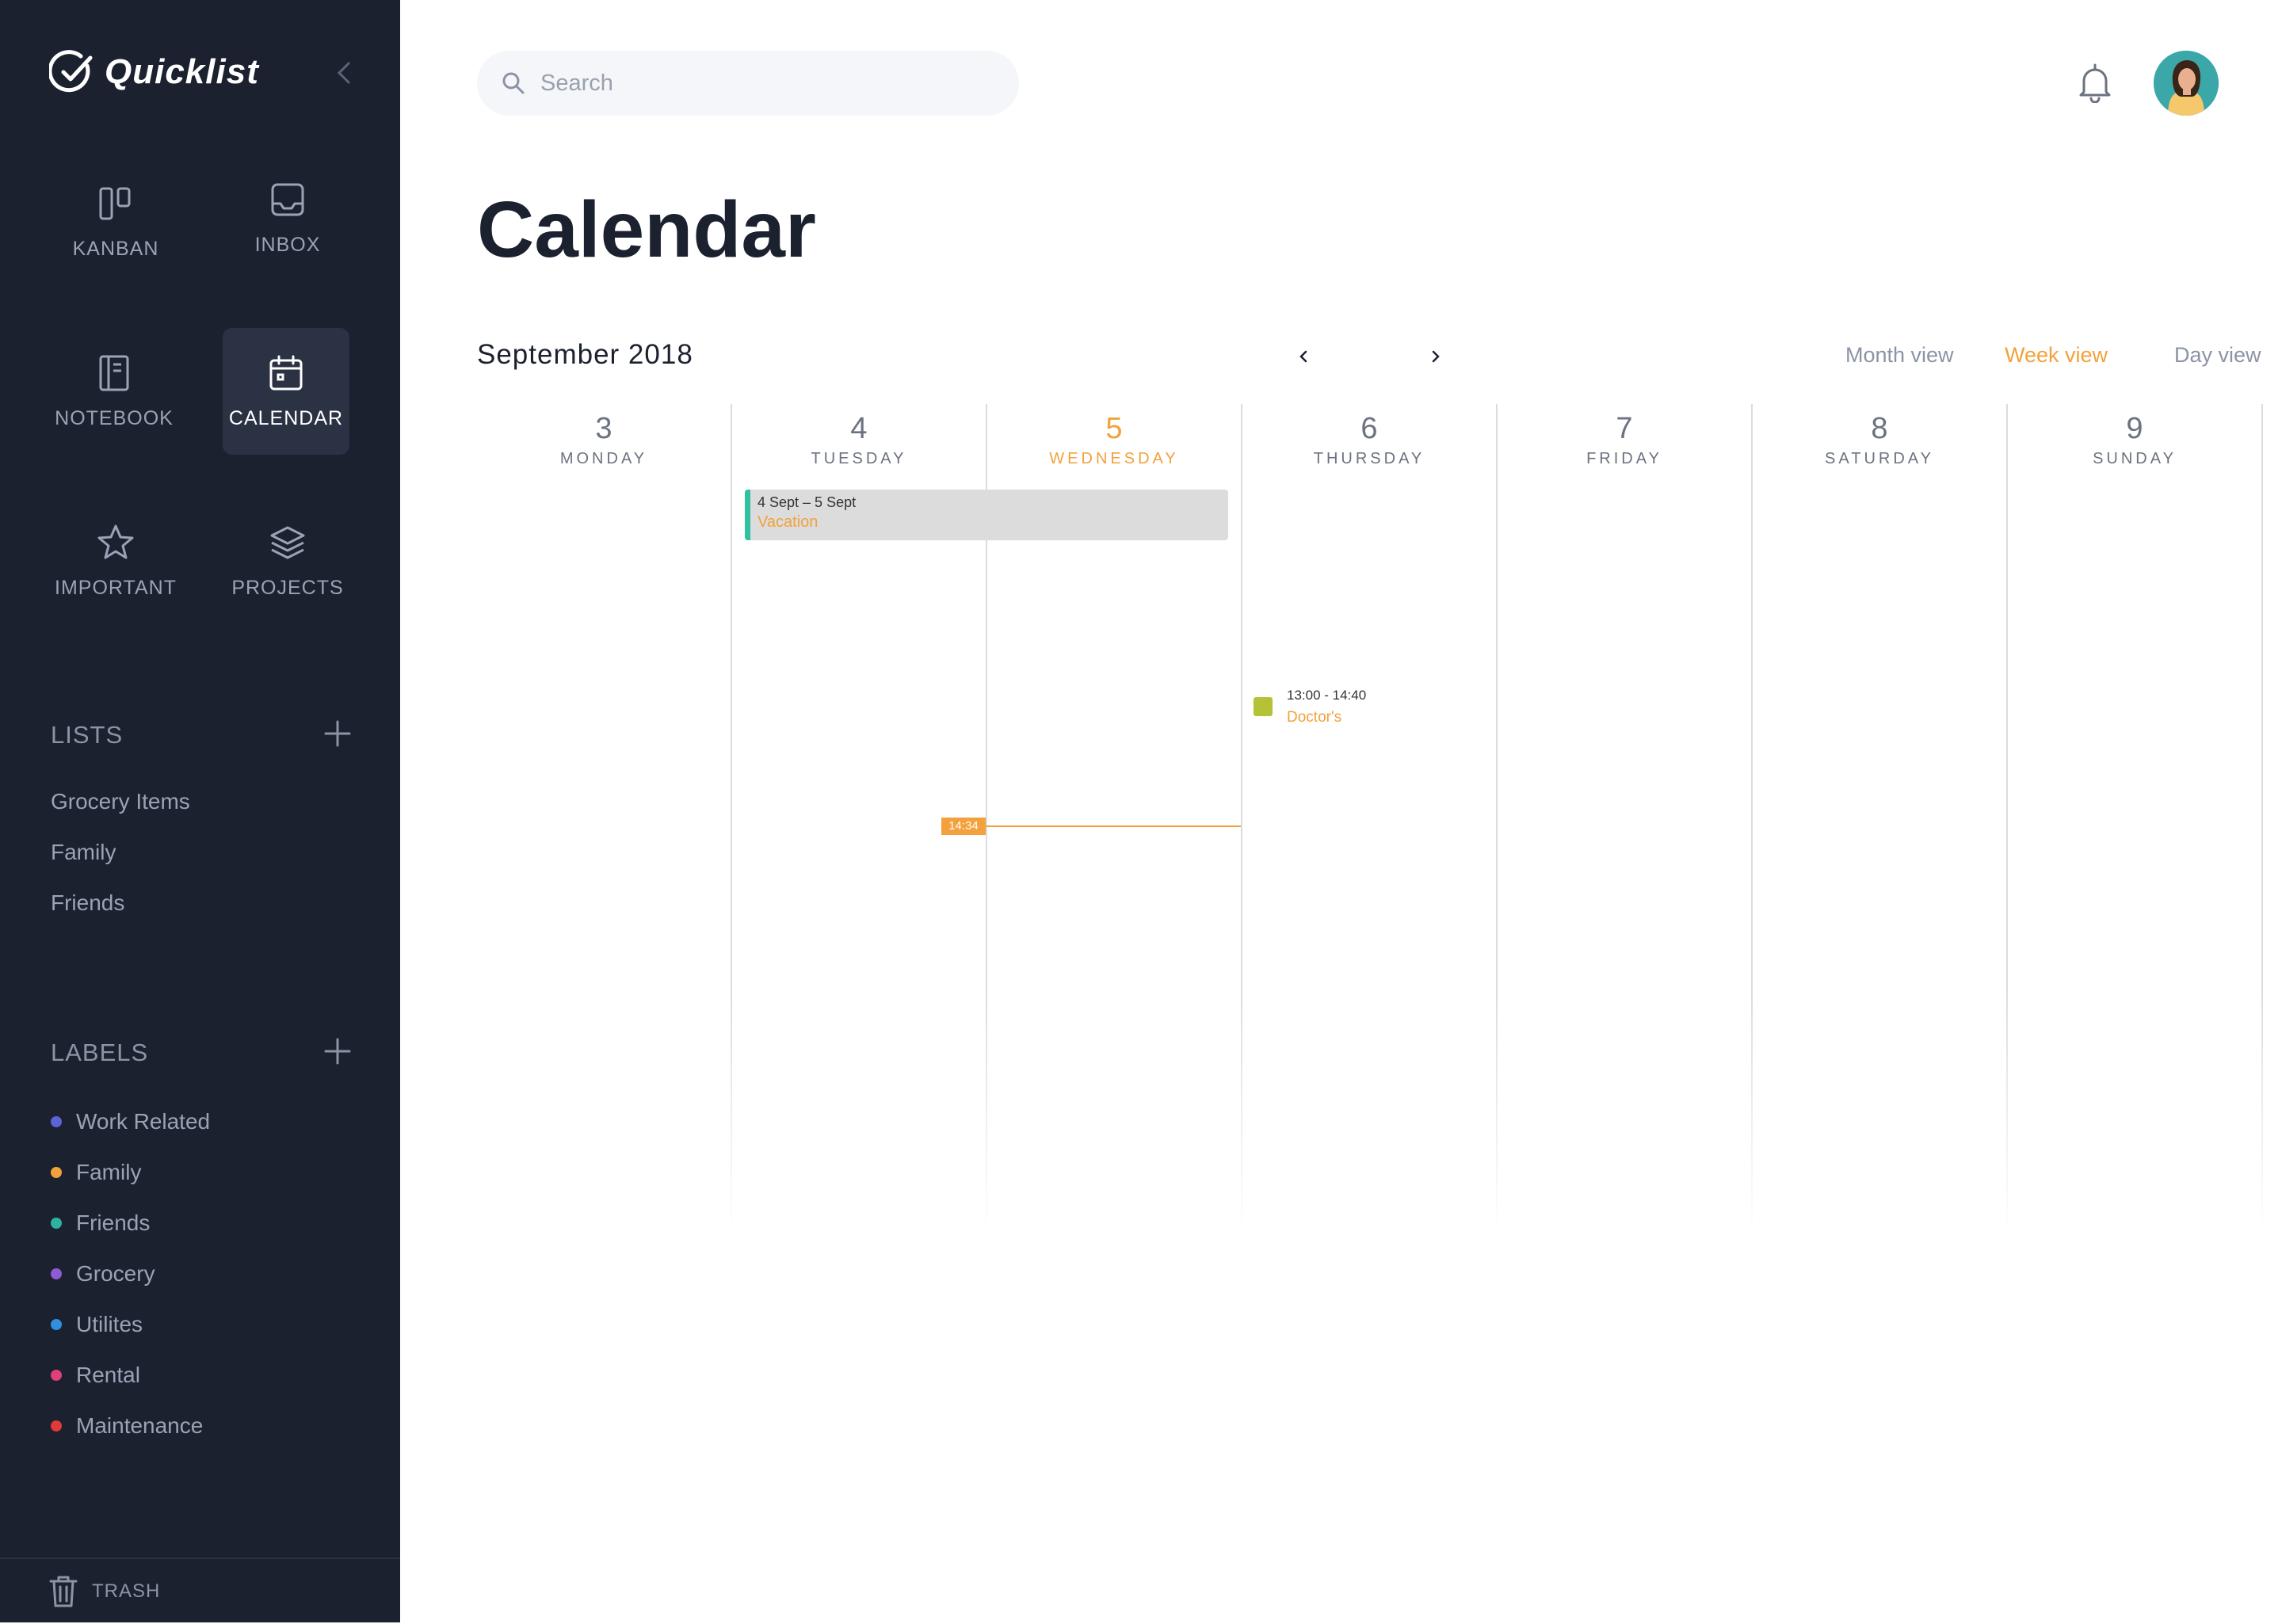 Image resolution: width=2282 pixels, height=1624 pixels. I want to click on search-icon, so click(513, 83).